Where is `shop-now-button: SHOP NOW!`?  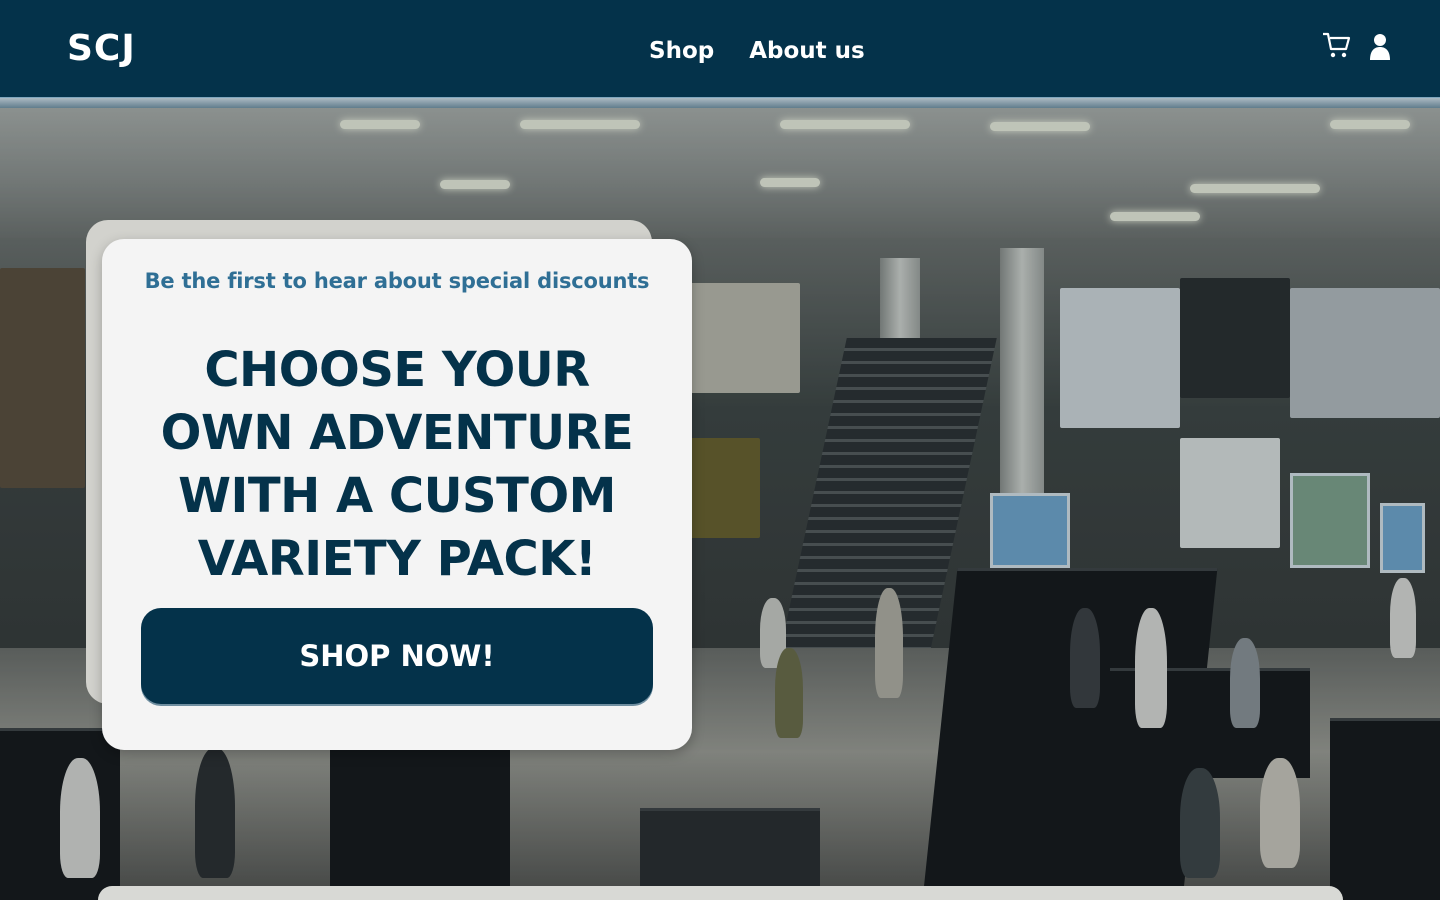
shop-now-button: SHOP NOW! is located at coordinates (397, 656).